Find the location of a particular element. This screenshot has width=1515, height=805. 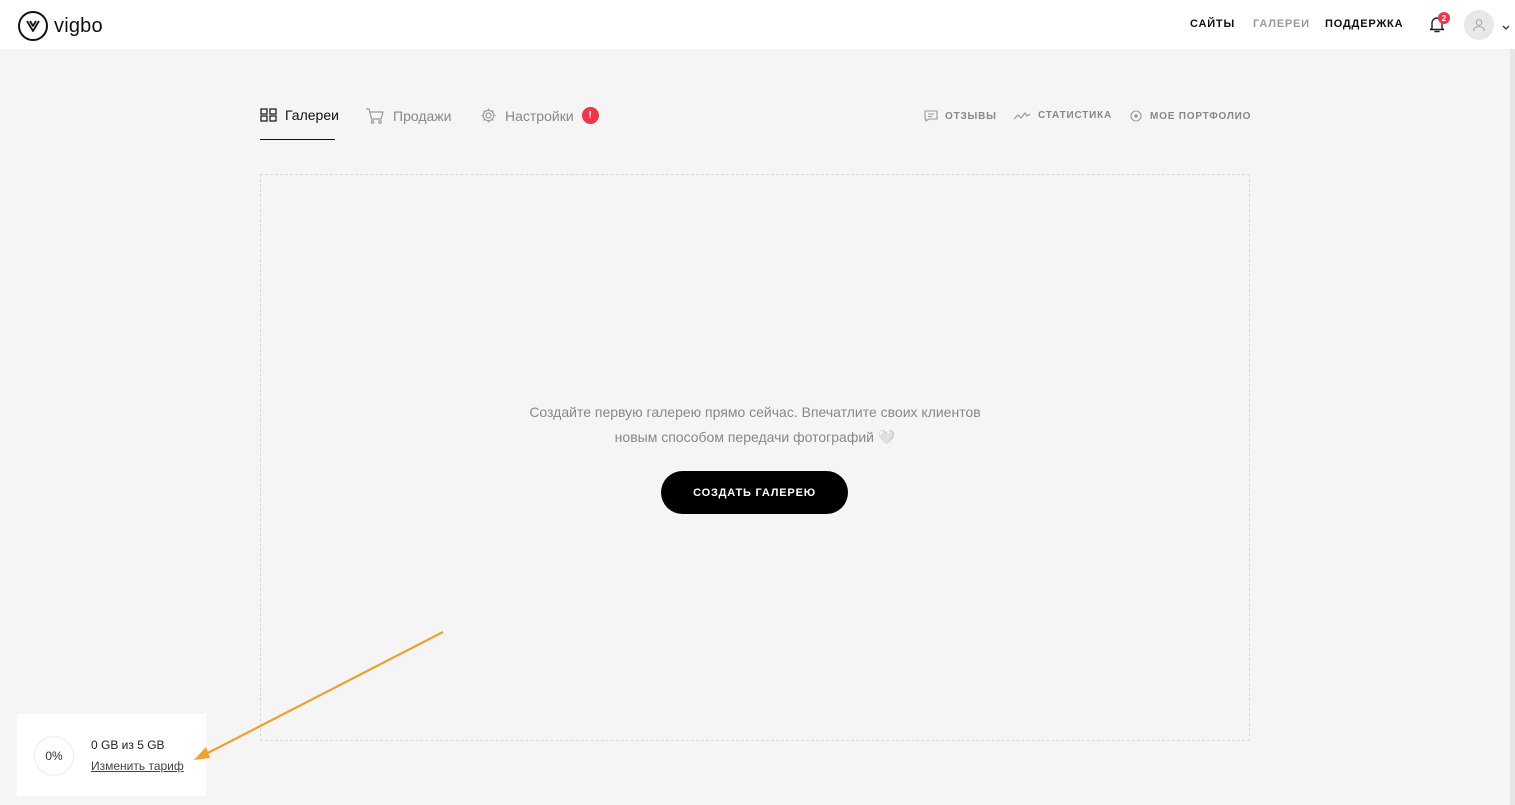

reviews-label: ОТЗЫВЫ is located at coordinates (971, 116).